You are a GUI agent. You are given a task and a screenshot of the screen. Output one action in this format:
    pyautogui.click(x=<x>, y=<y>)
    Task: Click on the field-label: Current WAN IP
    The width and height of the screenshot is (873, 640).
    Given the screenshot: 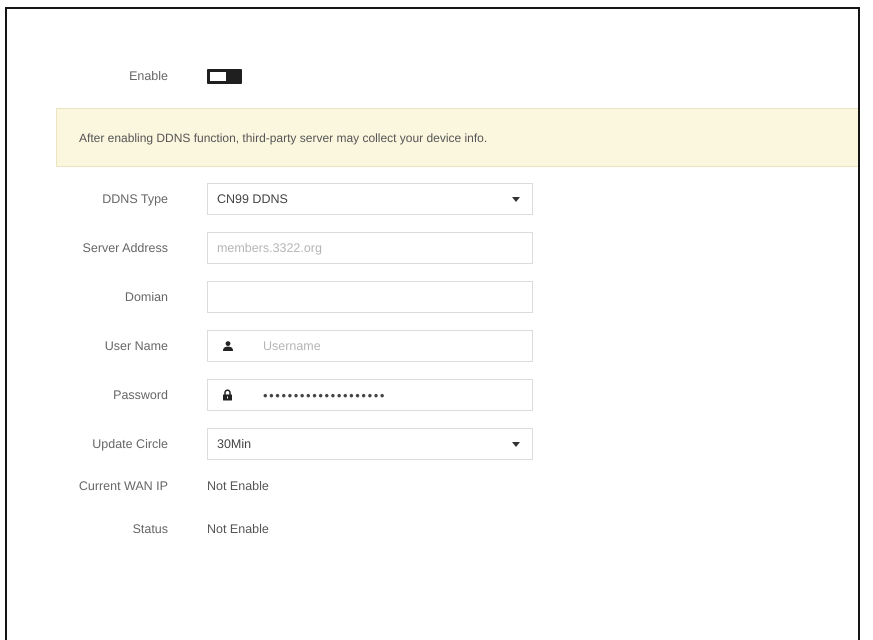 What is the action you would take?
    pyautogui.click(x=123, y=486)
    